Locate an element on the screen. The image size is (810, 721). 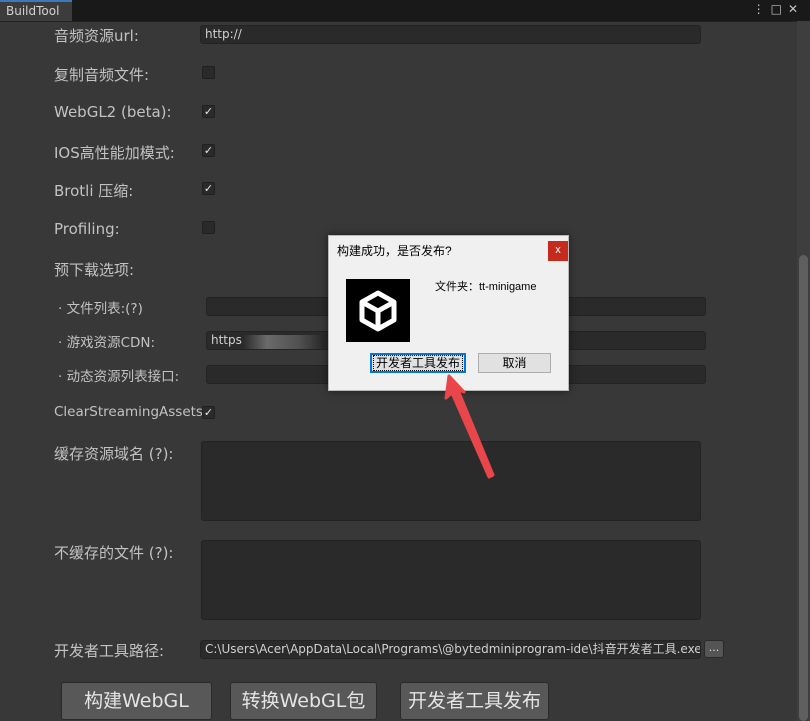
cdn-label: · 游戏资源CDN: is located at coordinates (107, 343).